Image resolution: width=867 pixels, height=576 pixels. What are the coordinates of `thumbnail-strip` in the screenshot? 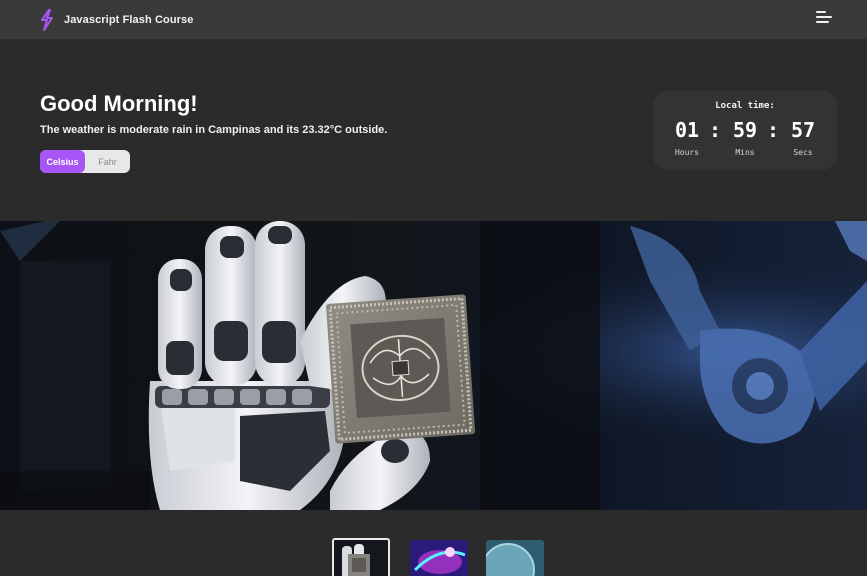 It's located at (433, 543).